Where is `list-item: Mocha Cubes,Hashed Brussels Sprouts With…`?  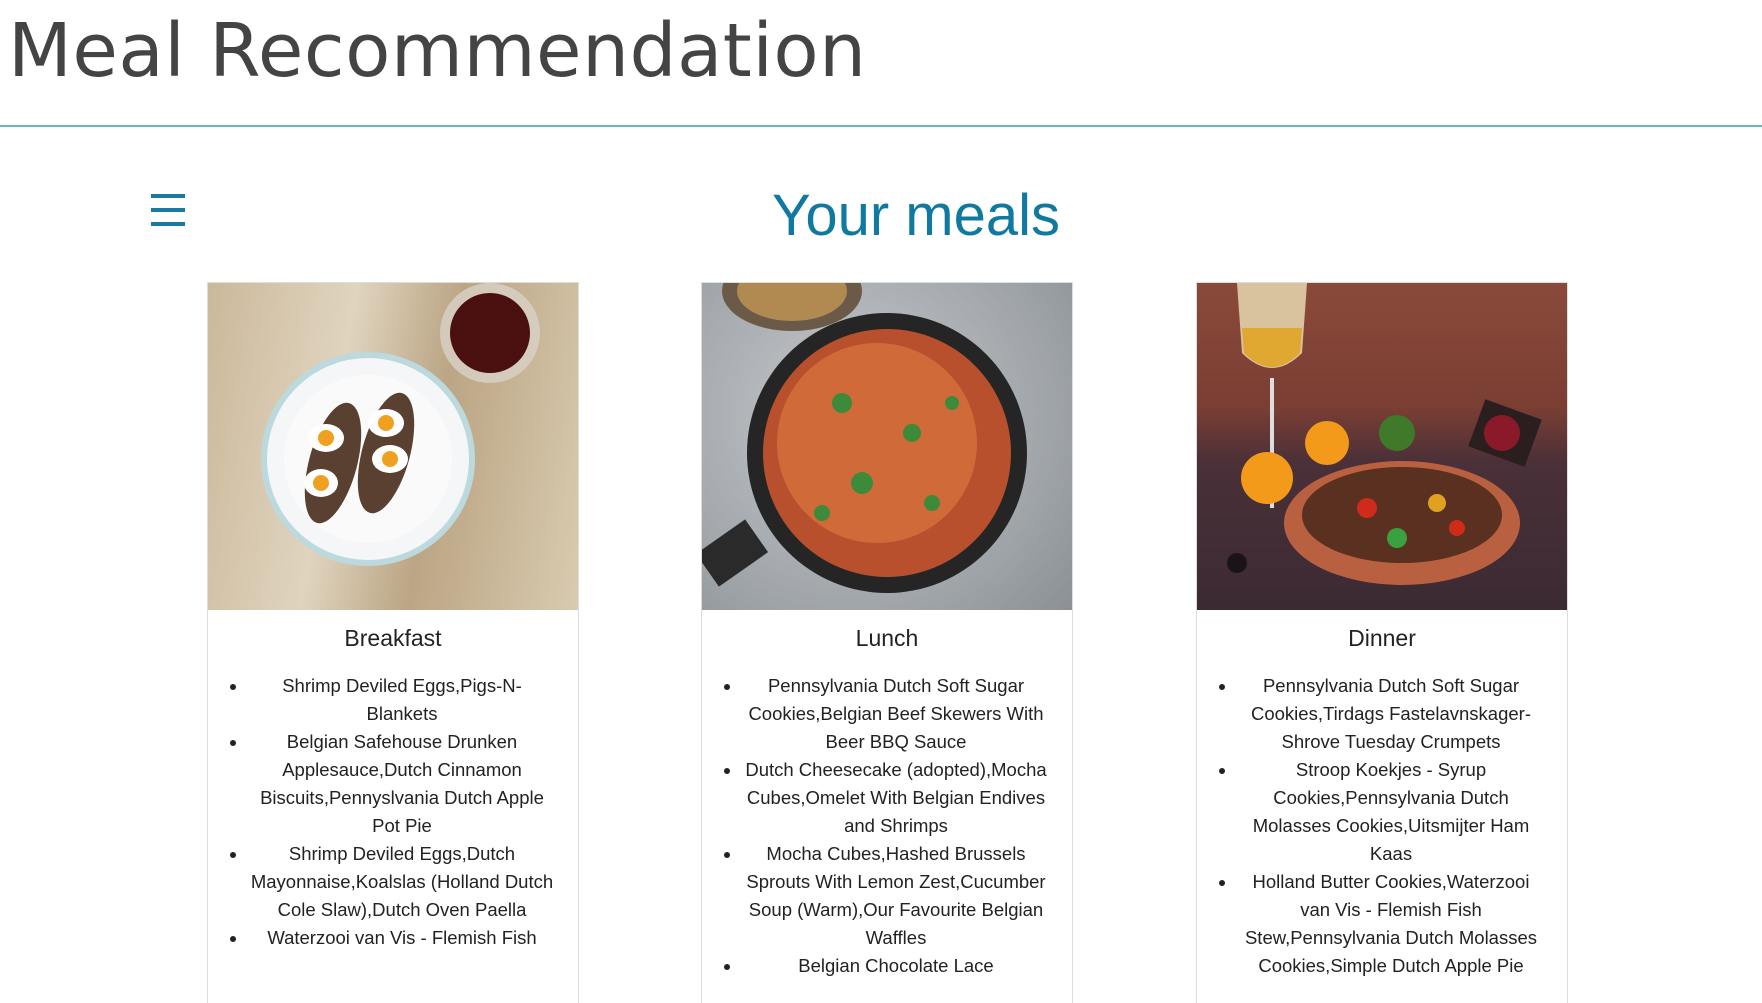 list-item: Mocha Cubes,Hashed Brussels Sprouts With… is located at coordinates (896, 896).